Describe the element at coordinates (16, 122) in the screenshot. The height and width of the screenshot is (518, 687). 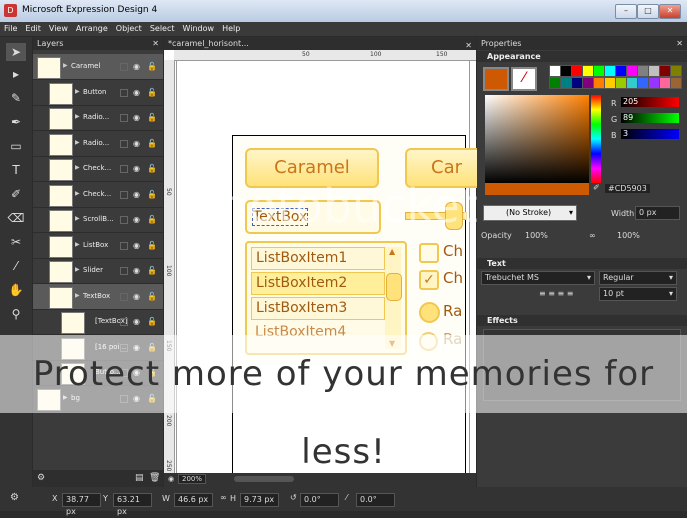
I see `pen-tool-icon: ✒` at that location.